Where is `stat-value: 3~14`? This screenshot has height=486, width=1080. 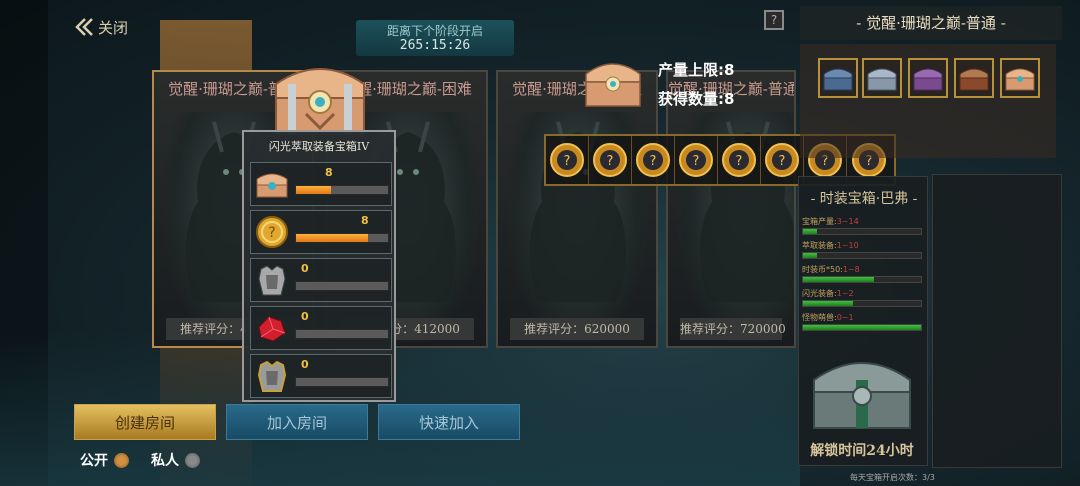 stat-value: 3~14 is located at coordinates (847, 221).